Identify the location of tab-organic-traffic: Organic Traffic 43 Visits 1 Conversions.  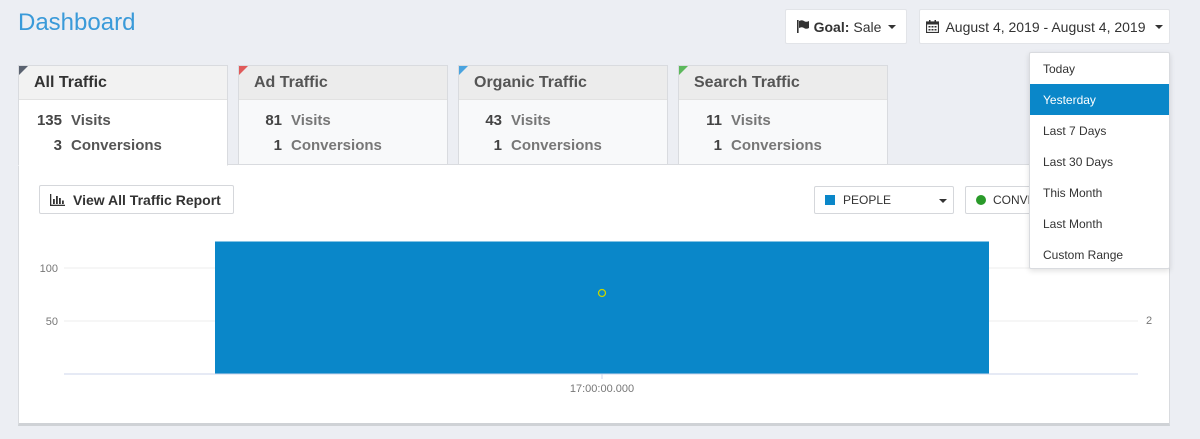
(563, 115).